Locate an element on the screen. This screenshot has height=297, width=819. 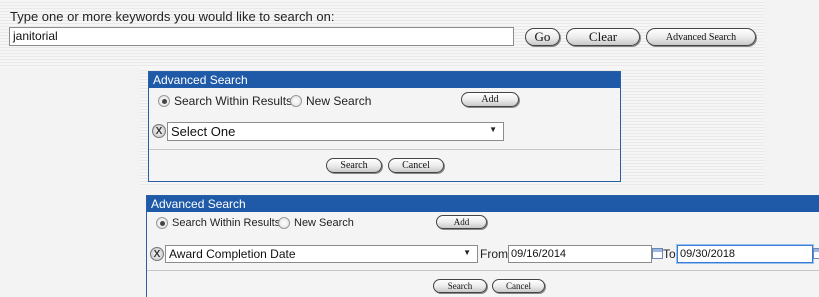
panel2-field-select: Award Completion Date ▼ is located at coordinates (321, 254).